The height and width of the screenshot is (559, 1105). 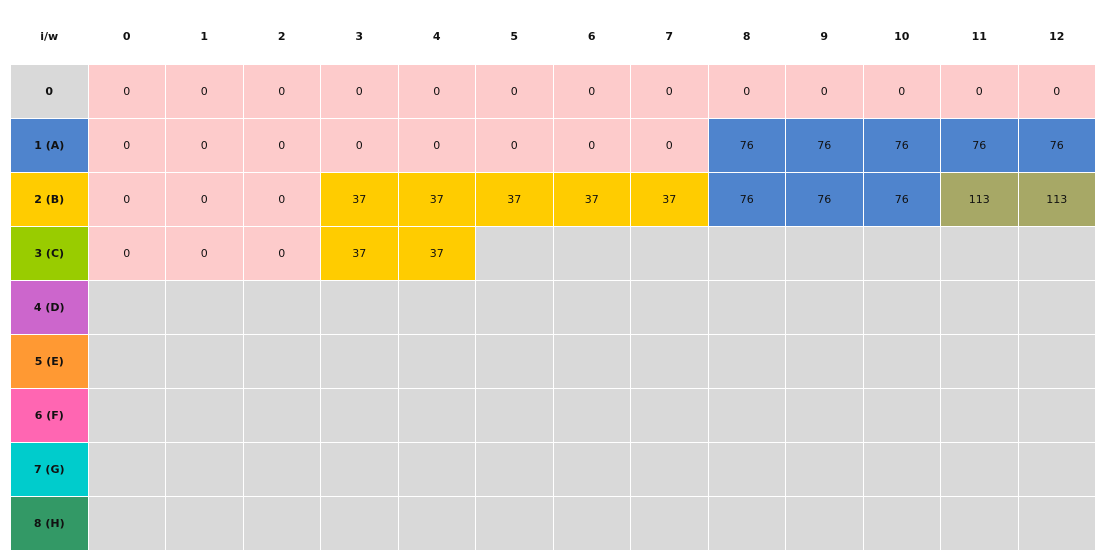 I want to click on row-header: 3 (C), so click(x=49, y=253).